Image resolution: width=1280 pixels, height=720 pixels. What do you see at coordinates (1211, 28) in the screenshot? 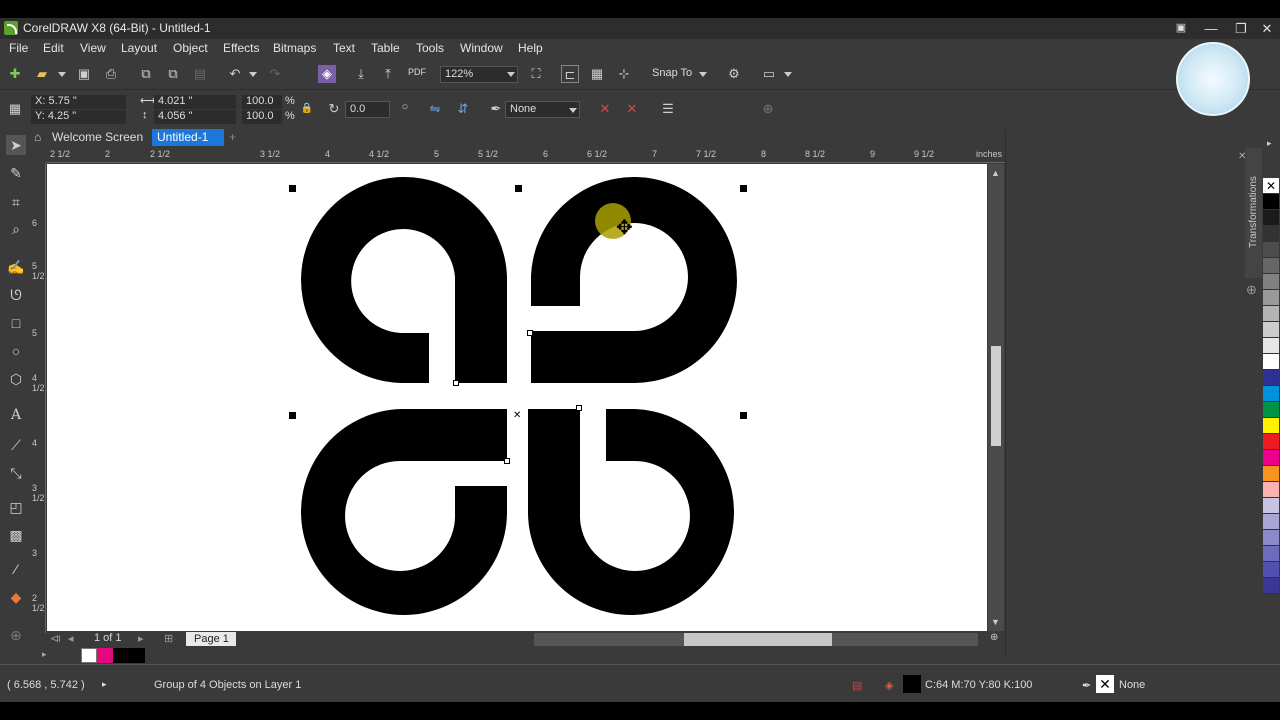
I see `minimize-button: —` at bounding box center [1211, 28].